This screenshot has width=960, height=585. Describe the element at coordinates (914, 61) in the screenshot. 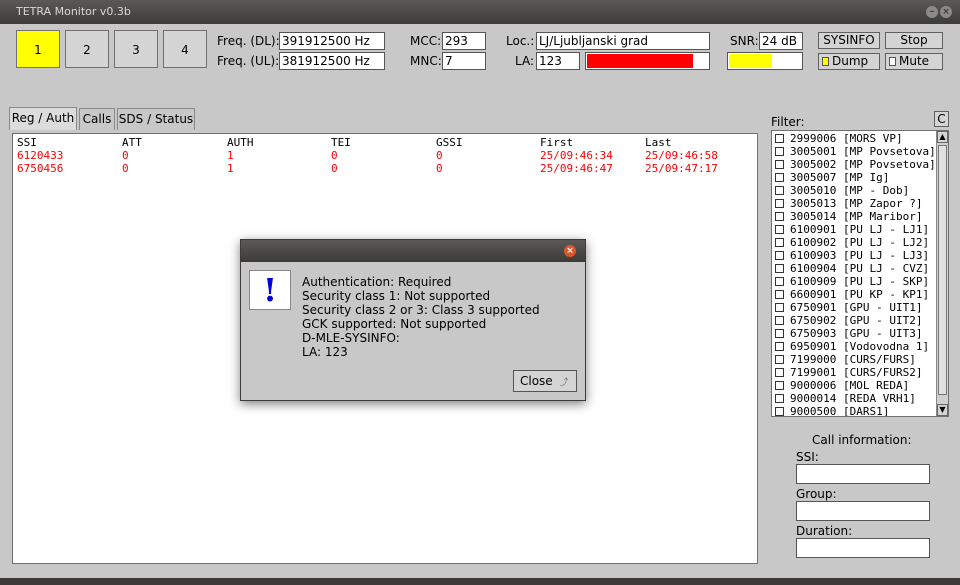

I see `mute-toggle: Mute` at that location.